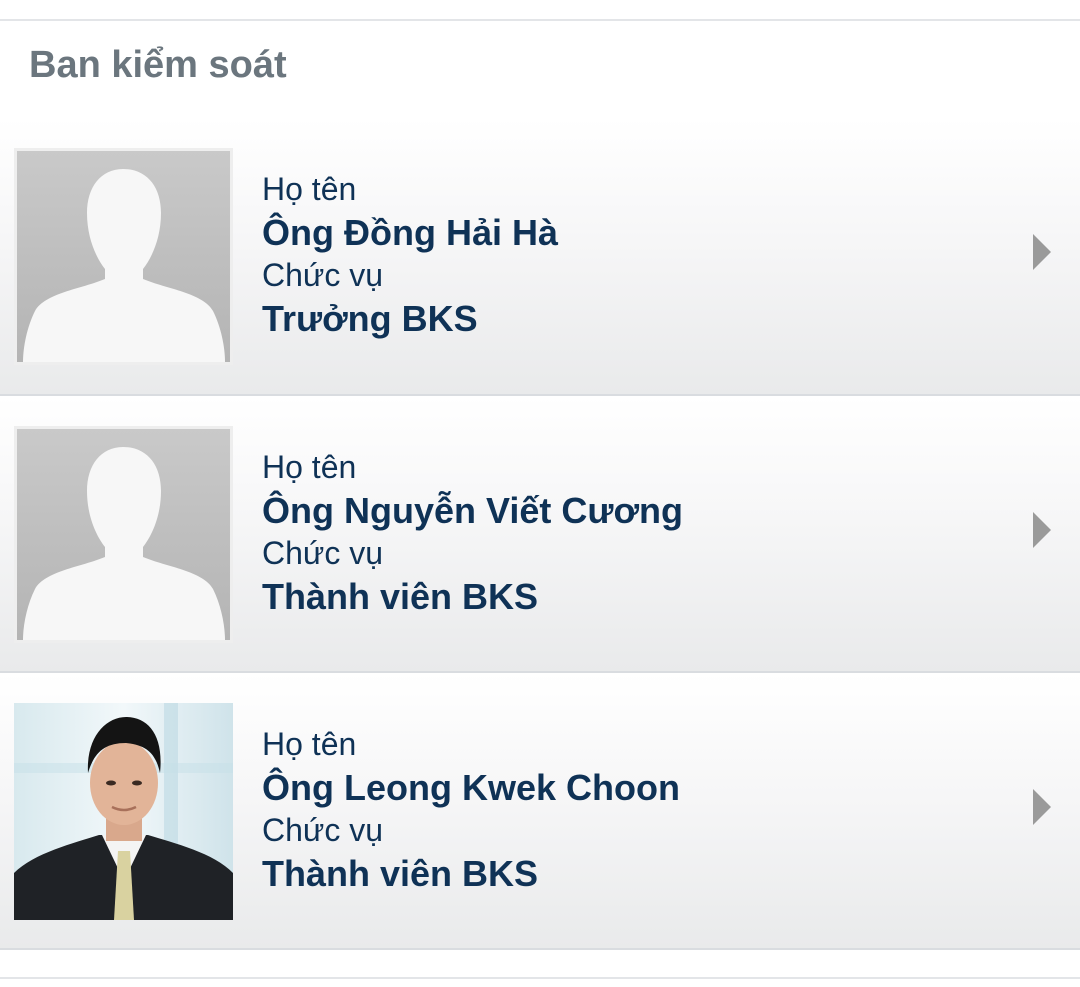 This screenshot has height=987, width=1080. I want to click on bottom-divider, so click(540, 978).